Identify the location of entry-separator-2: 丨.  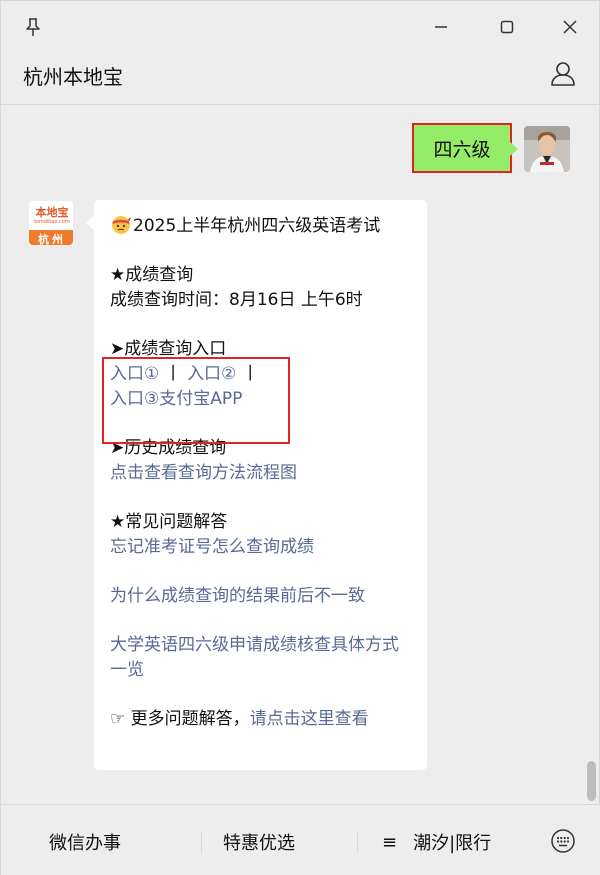
(250, 374).